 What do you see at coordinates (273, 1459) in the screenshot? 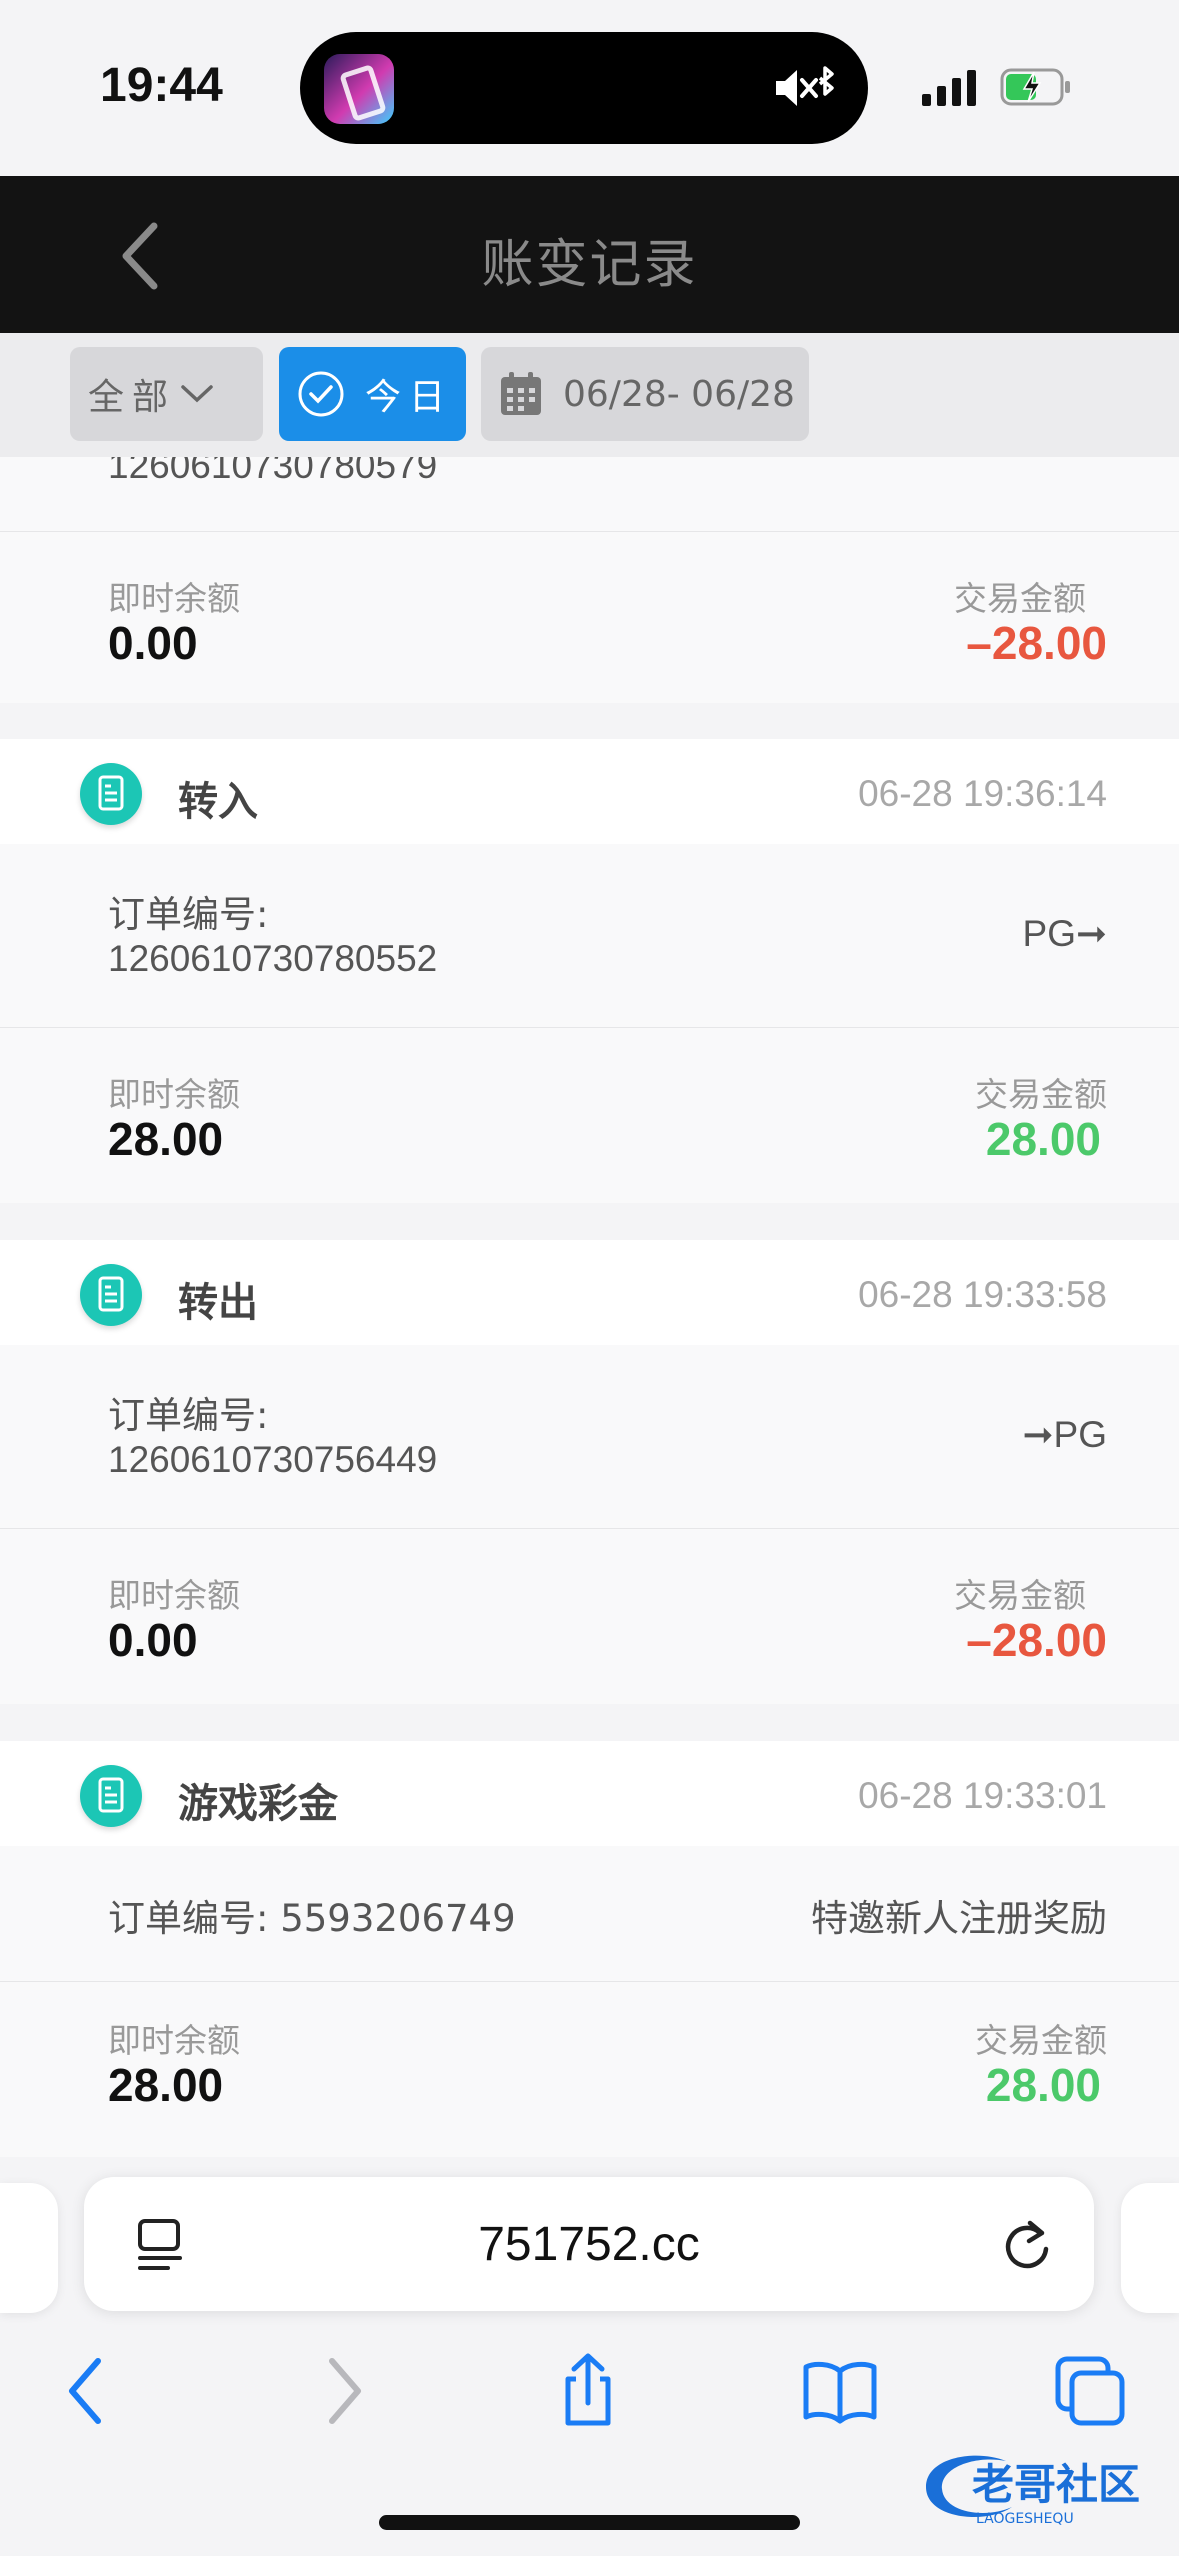
I see `order-number: 1260610730756449` at bounding box center [273, 1459].